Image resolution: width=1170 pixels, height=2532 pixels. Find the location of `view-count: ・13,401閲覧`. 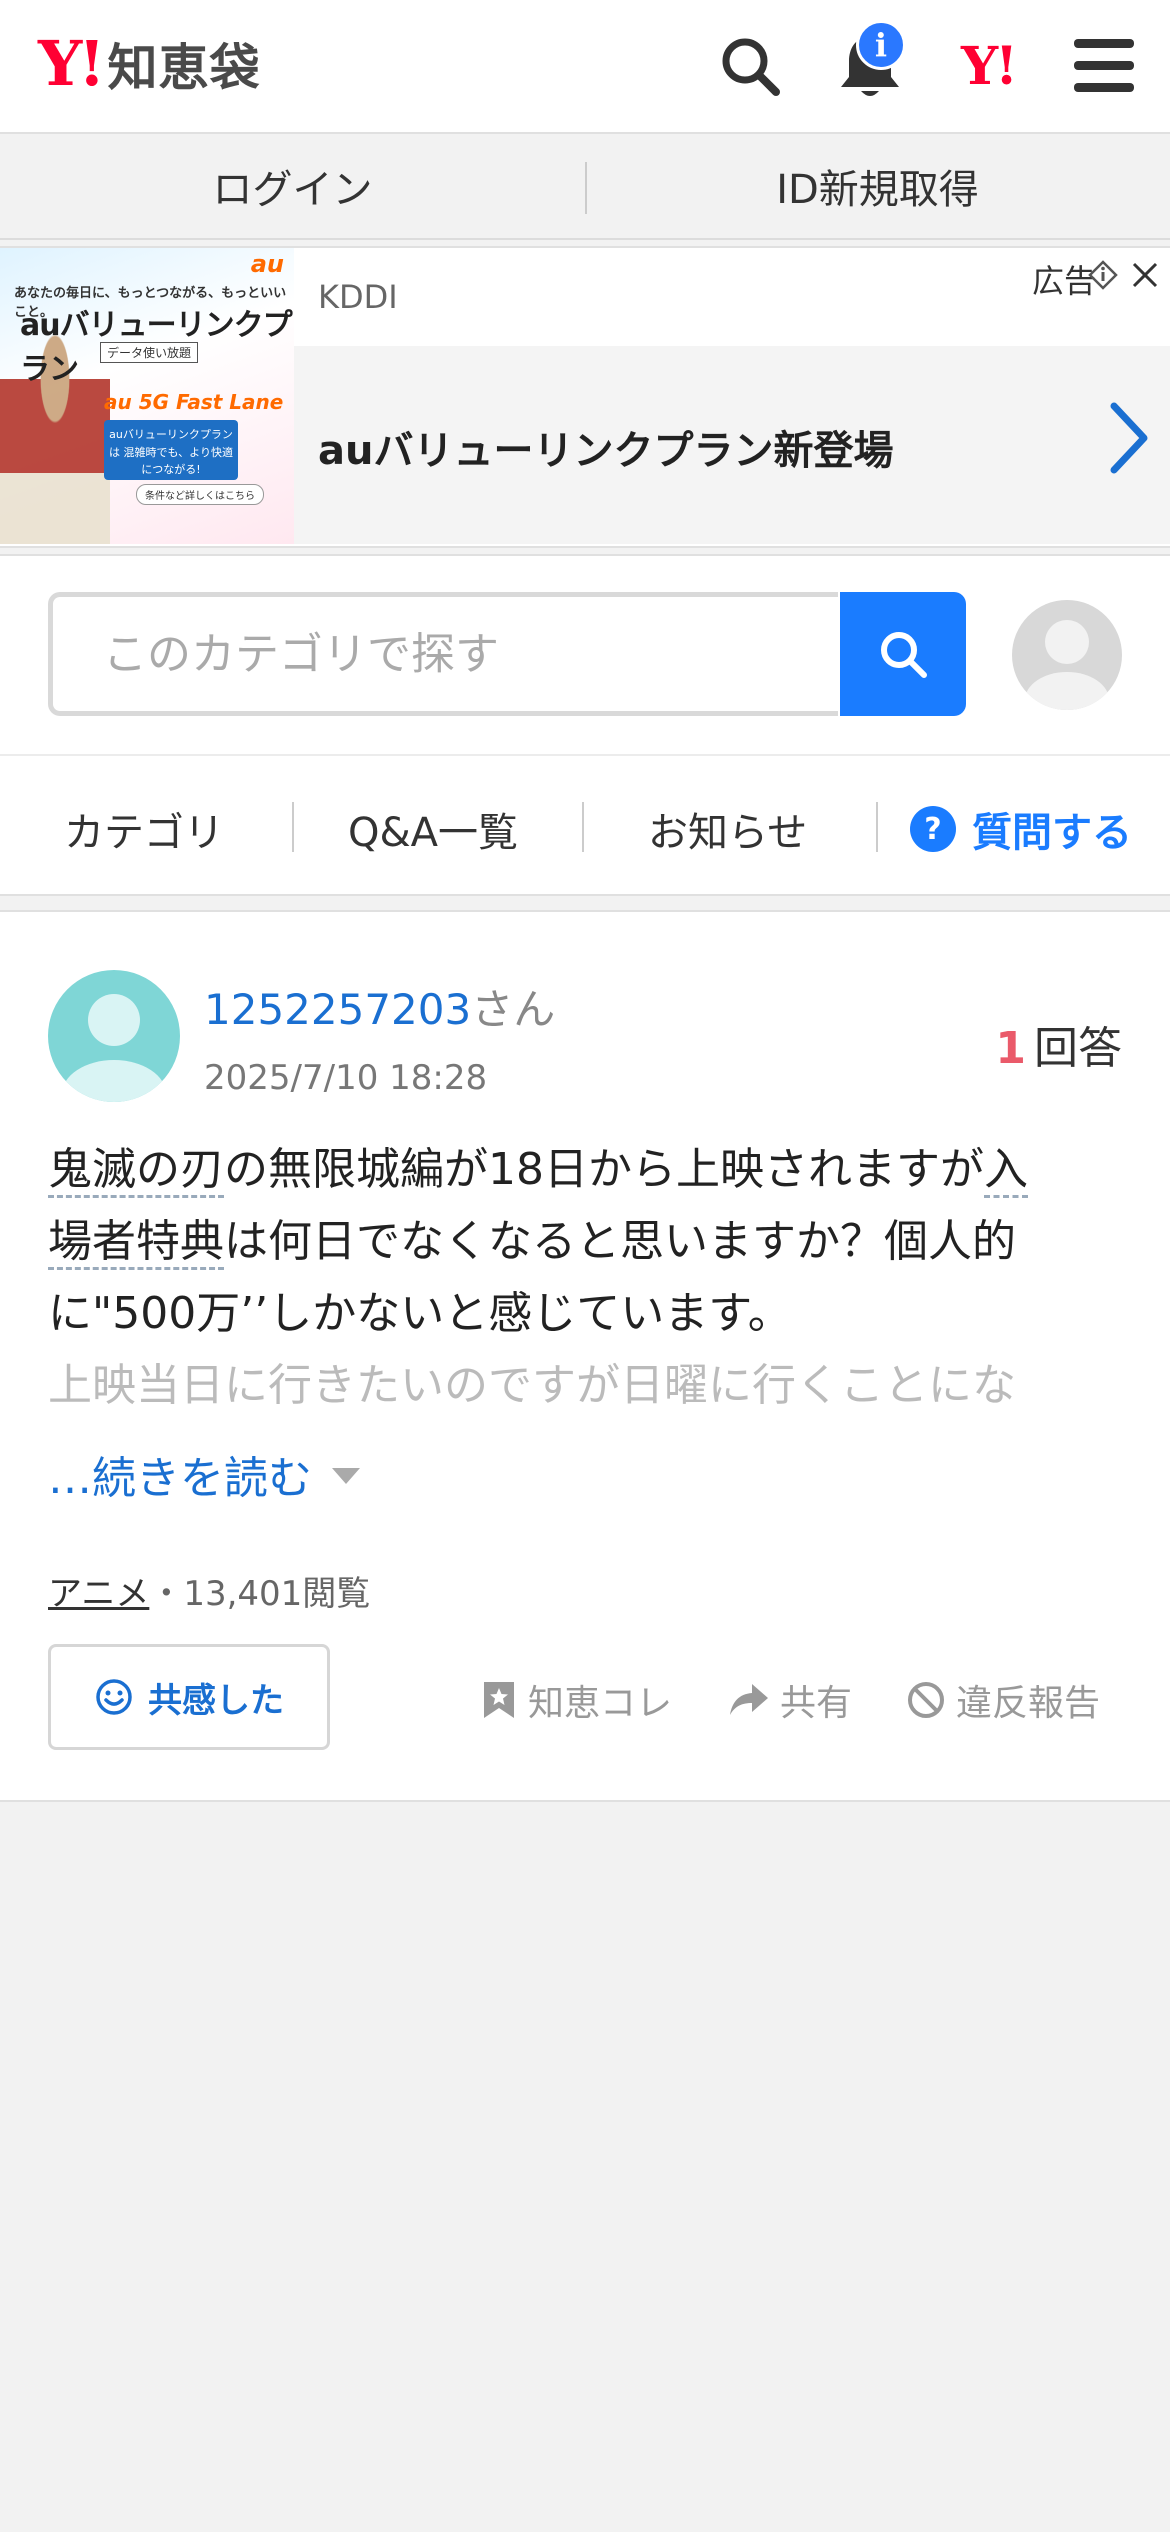

view-count: ・13,401閲覧 is located at coordinates (260, 1594).